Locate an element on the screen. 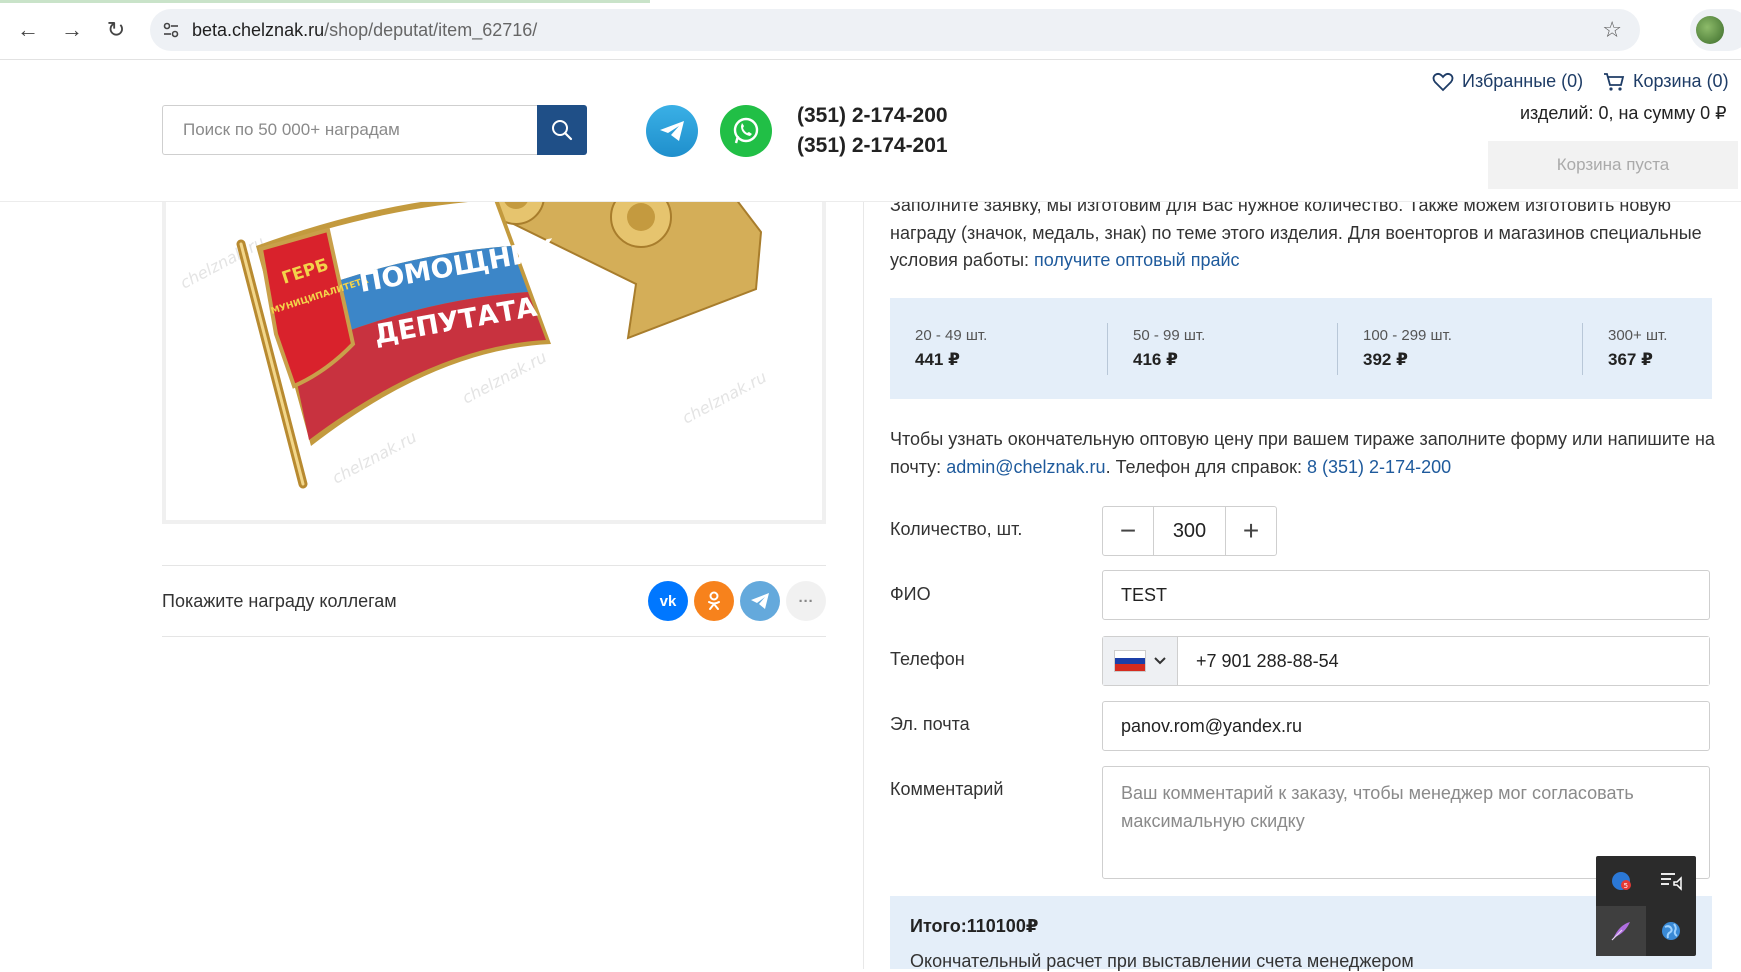 This screenshot has height=972, width=1741. vk-share-icon: vk is located at coordinates (668, 601).